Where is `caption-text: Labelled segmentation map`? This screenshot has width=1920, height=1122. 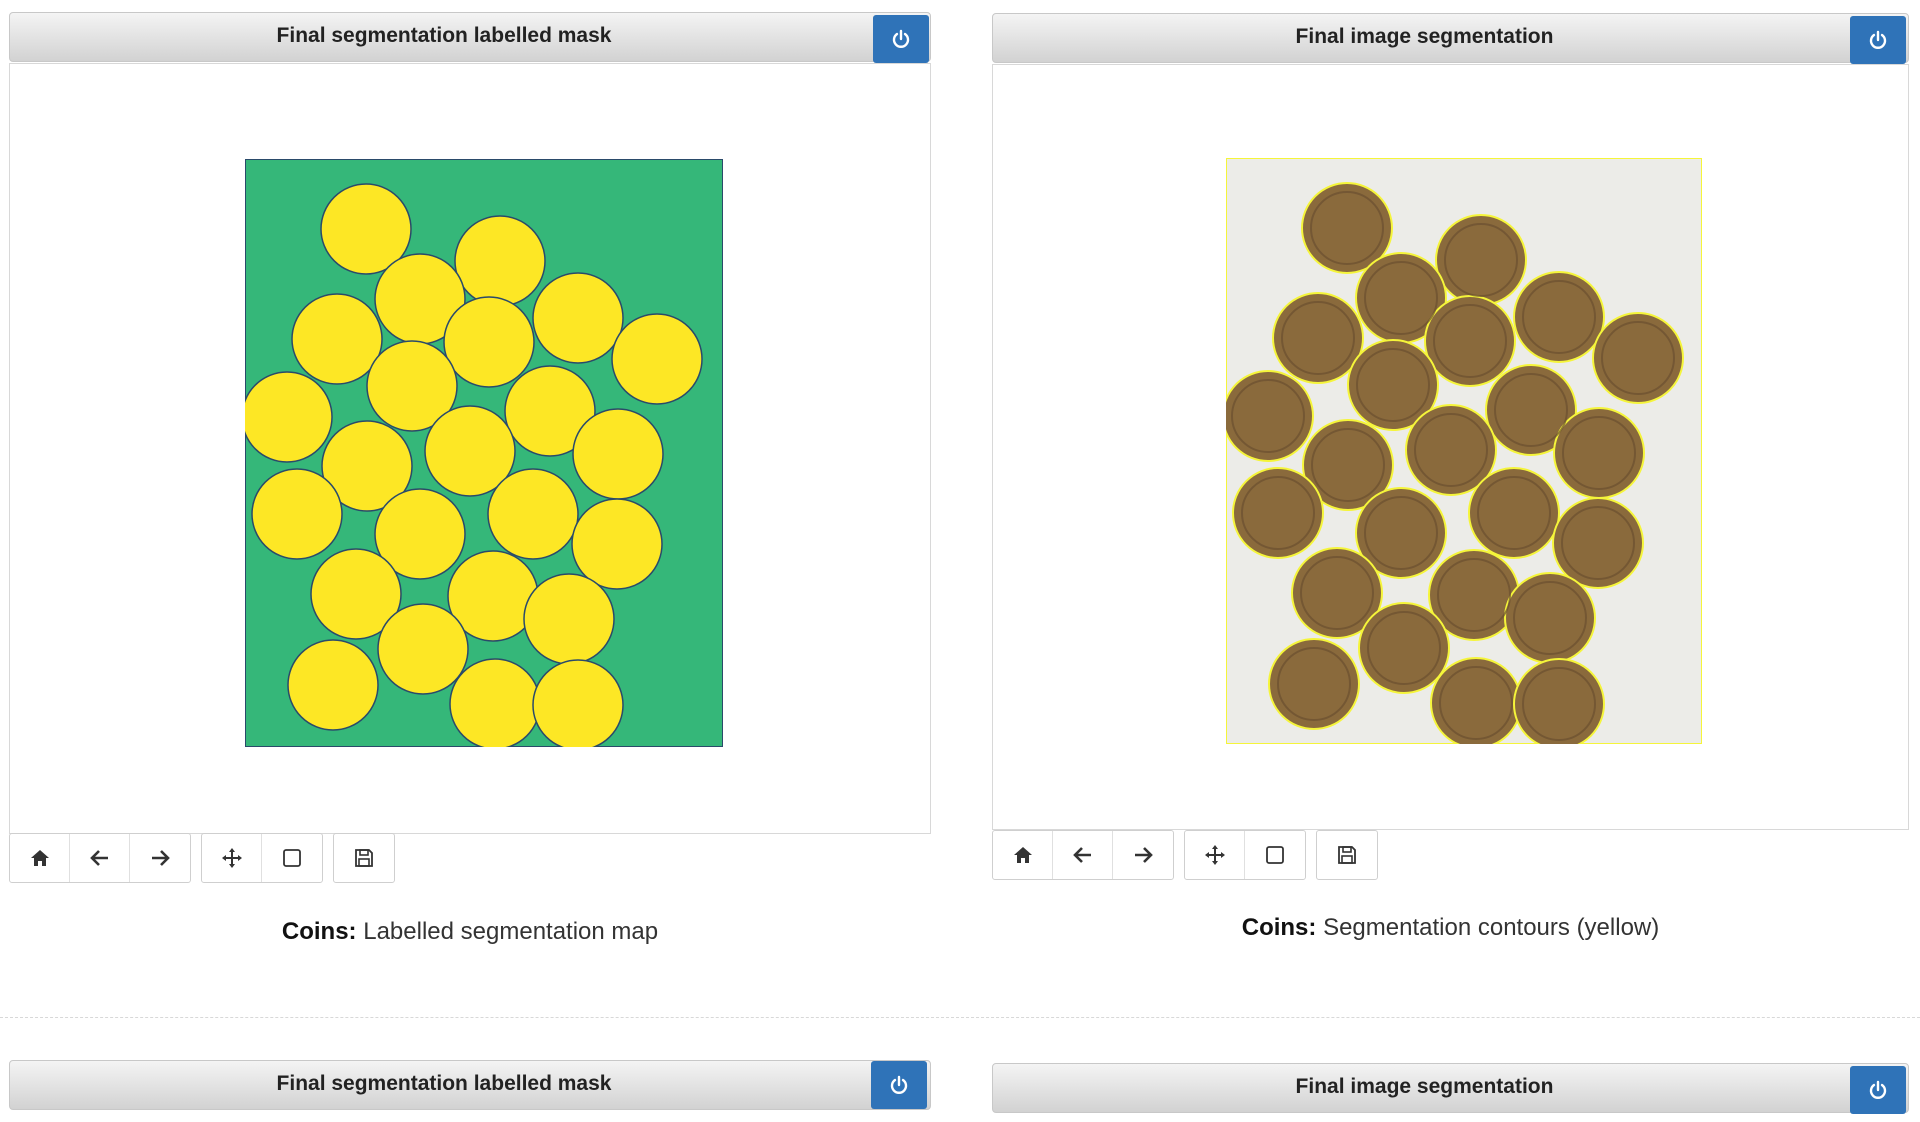 caption-text: Labelled segmentation map is located at coordinates (511, 931).